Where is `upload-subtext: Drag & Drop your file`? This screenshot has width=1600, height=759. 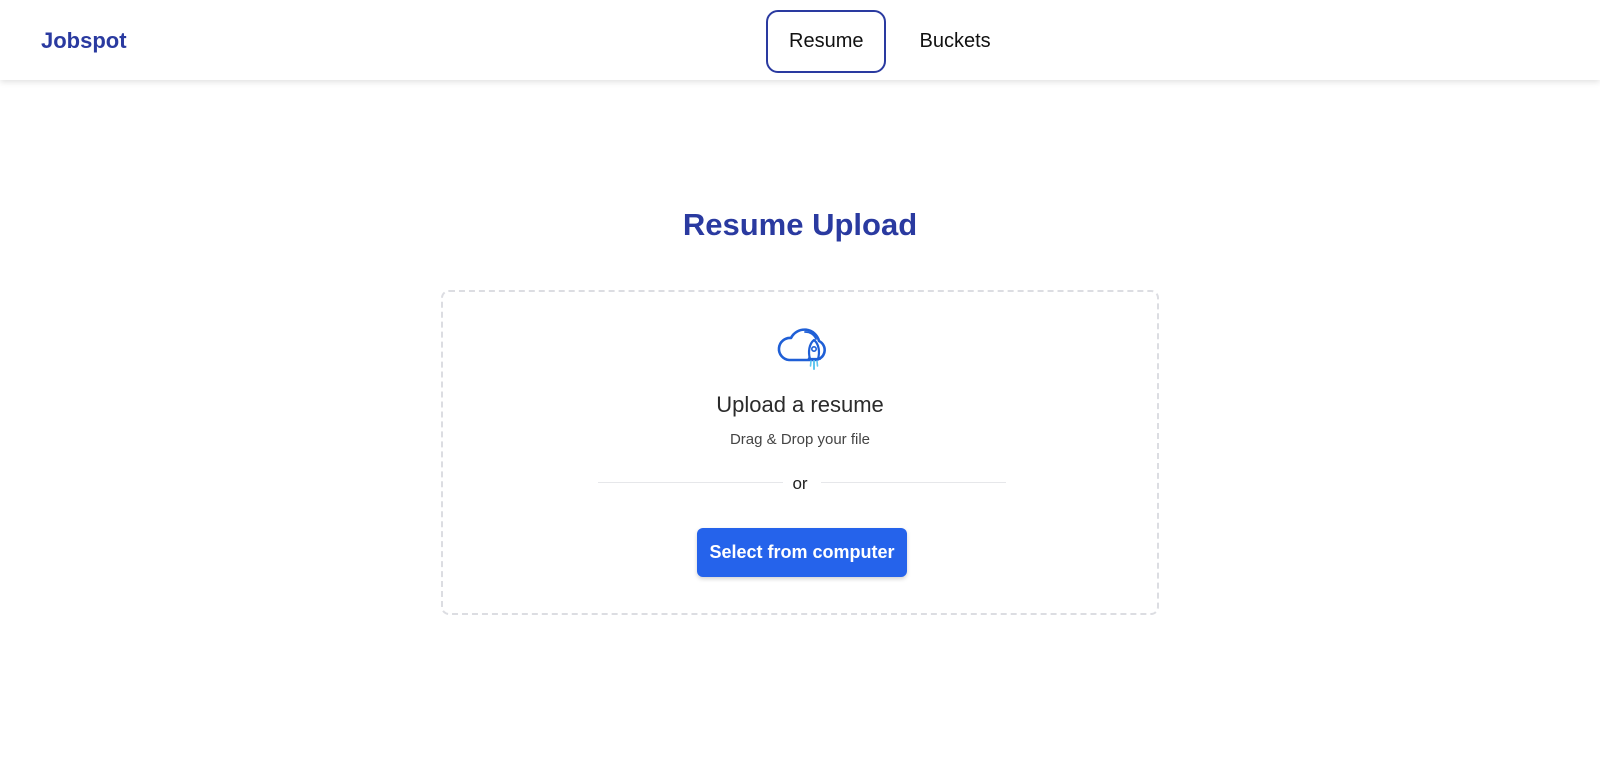
upload-subtext: Drag & Drop your file is located at coordinates (800, 439).